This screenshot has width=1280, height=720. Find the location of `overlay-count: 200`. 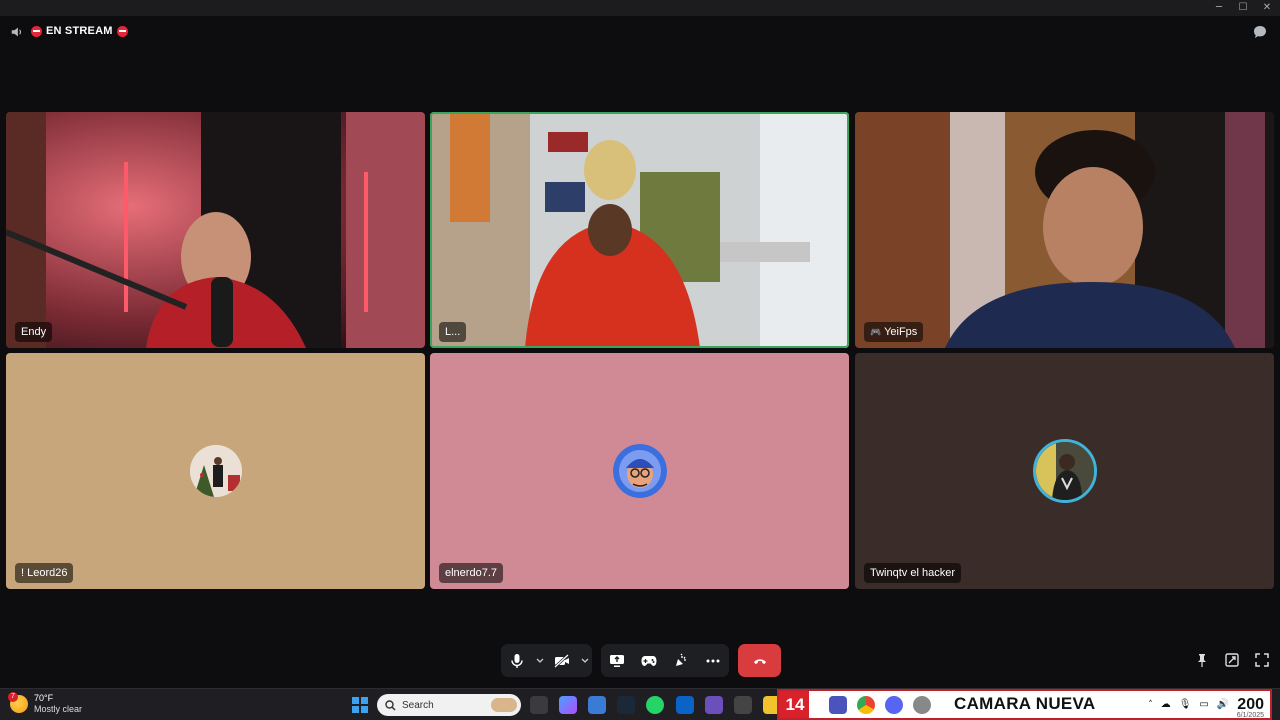

overlay-count: 200 is located at coordinates (1250, 704).